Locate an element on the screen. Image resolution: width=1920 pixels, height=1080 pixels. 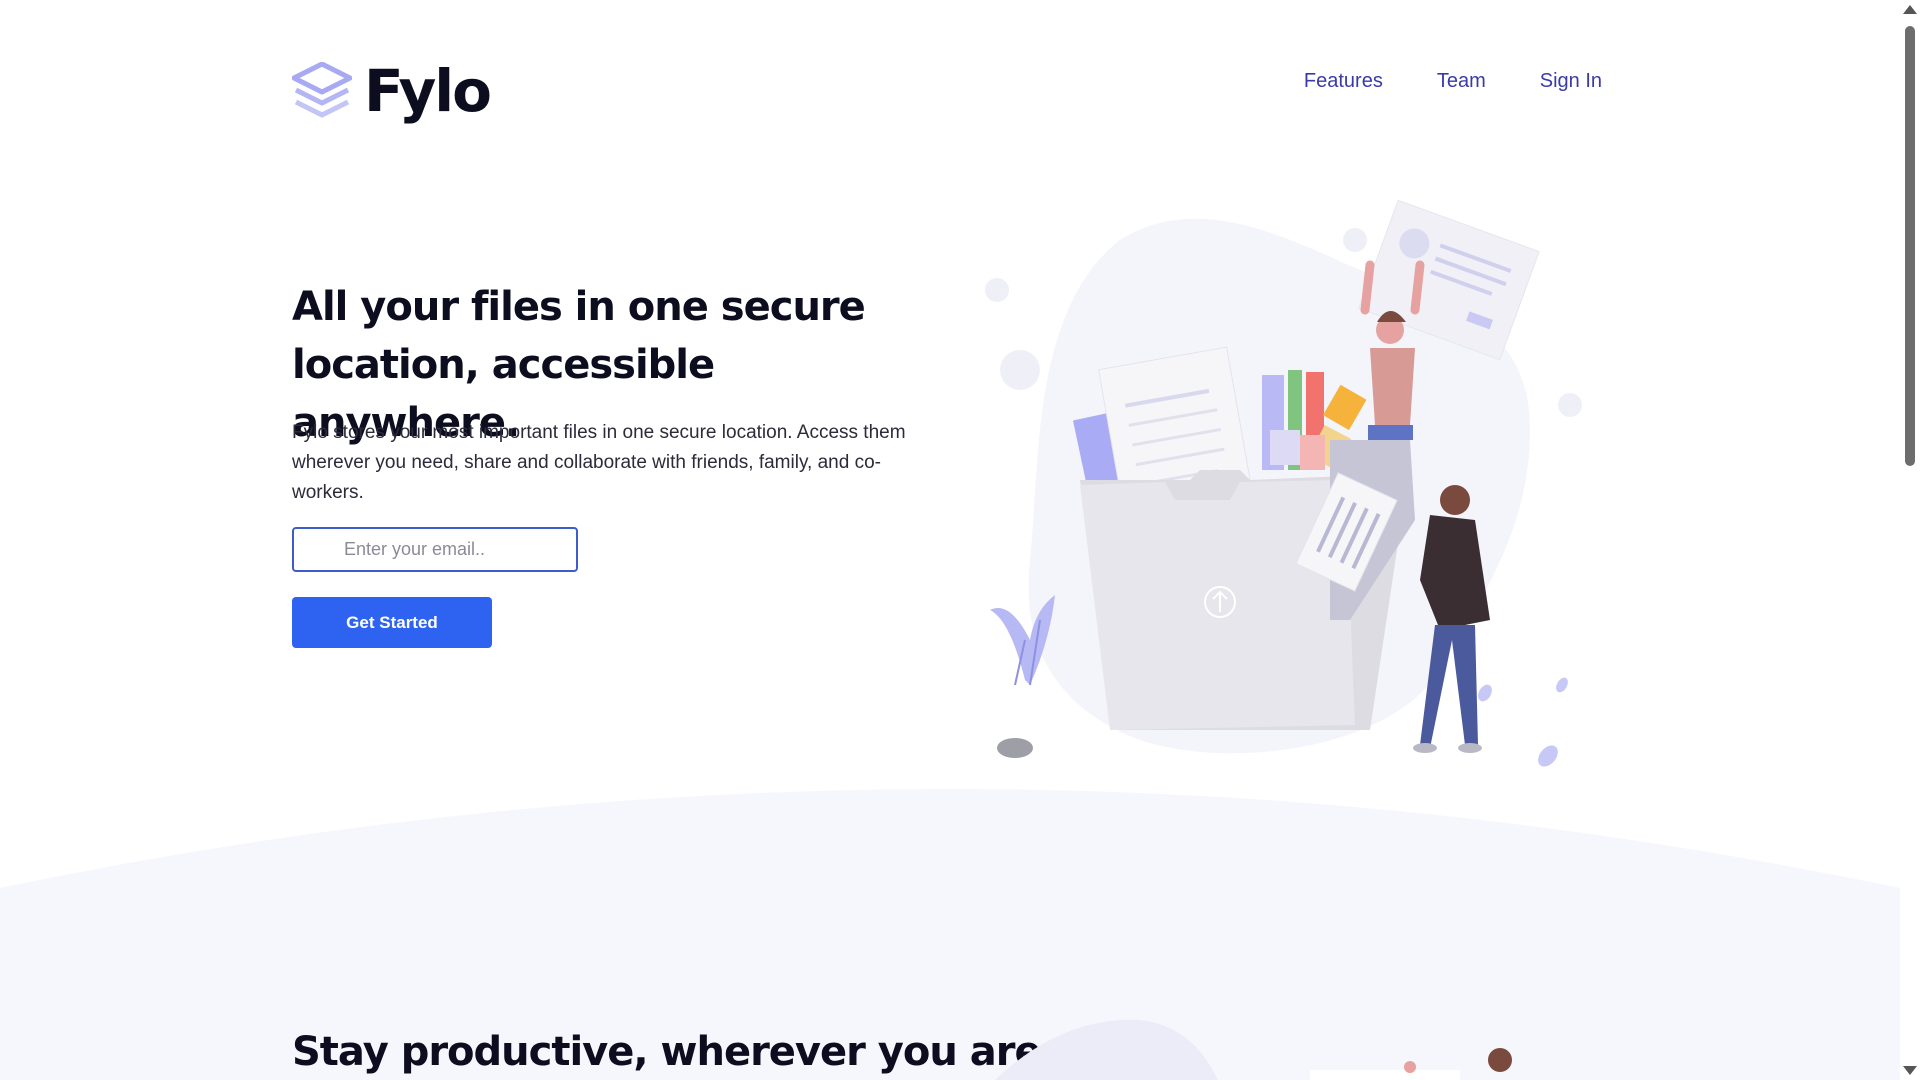
logo: Fylo is located at coordinates (392, 91).